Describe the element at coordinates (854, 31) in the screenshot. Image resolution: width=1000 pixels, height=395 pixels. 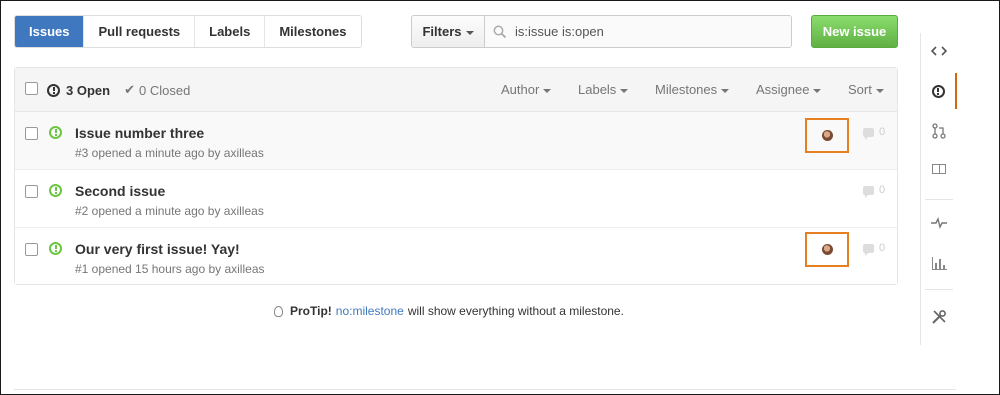
I see `new-issue-button: New issue` at that location.